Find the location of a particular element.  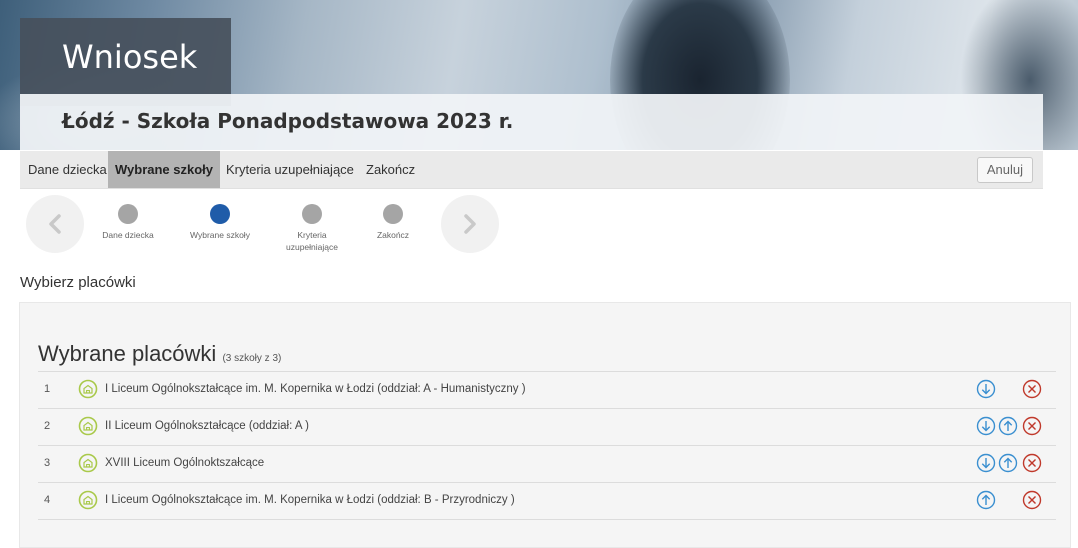

menu-item-zakoncz: Zakończ is located at coordinates (390, 169).